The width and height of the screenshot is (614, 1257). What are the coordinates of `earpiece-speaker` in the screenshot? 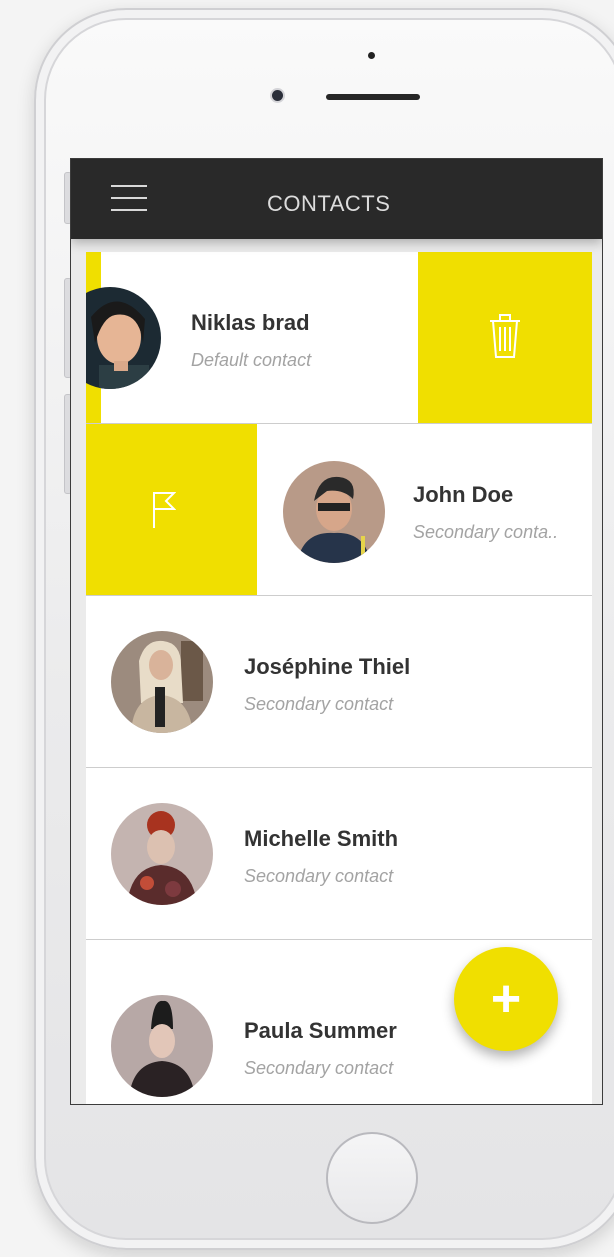 It's located at (373, 97).